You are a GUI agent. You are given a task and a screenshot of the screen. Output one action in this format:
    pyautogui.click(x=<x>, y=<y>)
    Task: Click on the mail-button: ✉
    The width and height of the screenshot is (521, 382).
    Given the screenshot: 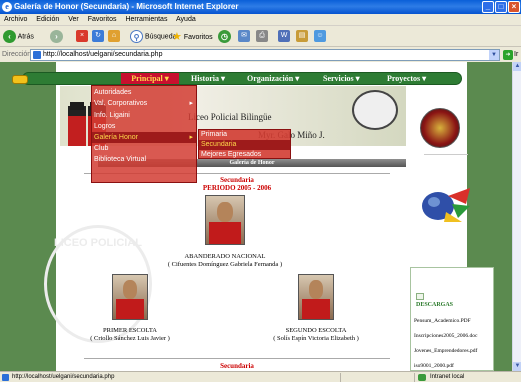 What is the action you would take?
    pyautogui.click(x=244, y=37)
    